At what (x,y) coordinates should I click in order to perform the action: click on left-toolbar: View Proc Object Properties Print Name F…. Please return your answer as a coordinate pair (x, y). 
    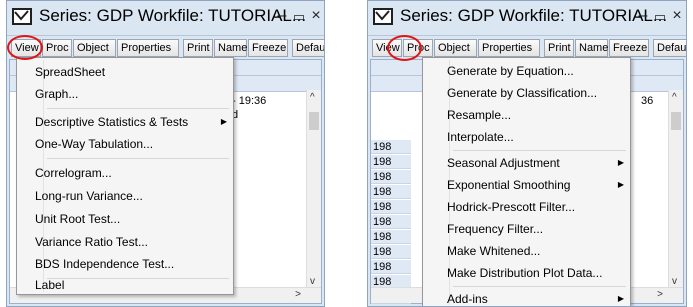
    Looking at the image, I should click on (165, 46).